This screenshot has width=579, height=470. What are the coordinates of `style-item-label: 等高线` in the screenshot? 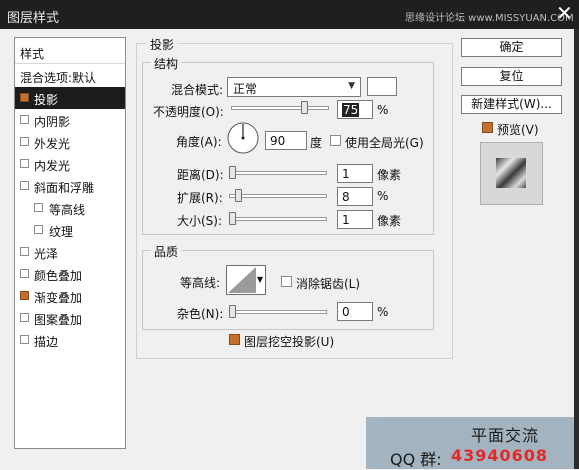 It's located at (67, 210).